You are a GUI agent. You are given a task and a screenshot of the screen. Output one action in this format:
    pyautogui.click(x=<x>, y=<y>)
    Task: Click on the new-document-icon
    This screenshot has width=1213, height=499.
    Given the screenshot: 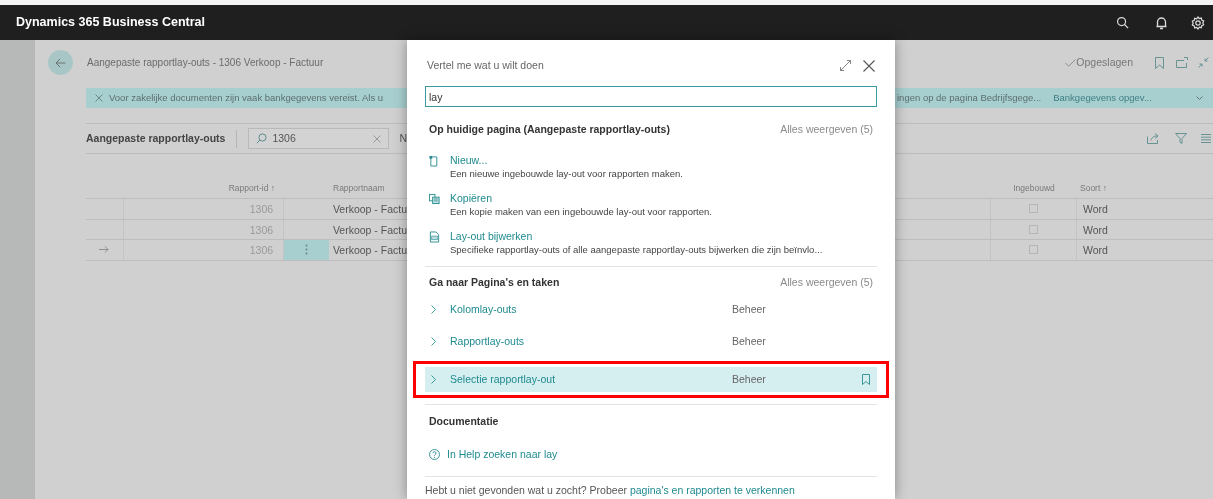 What is the action you would take?
    pyautogui.click(x=434, y=160)
    